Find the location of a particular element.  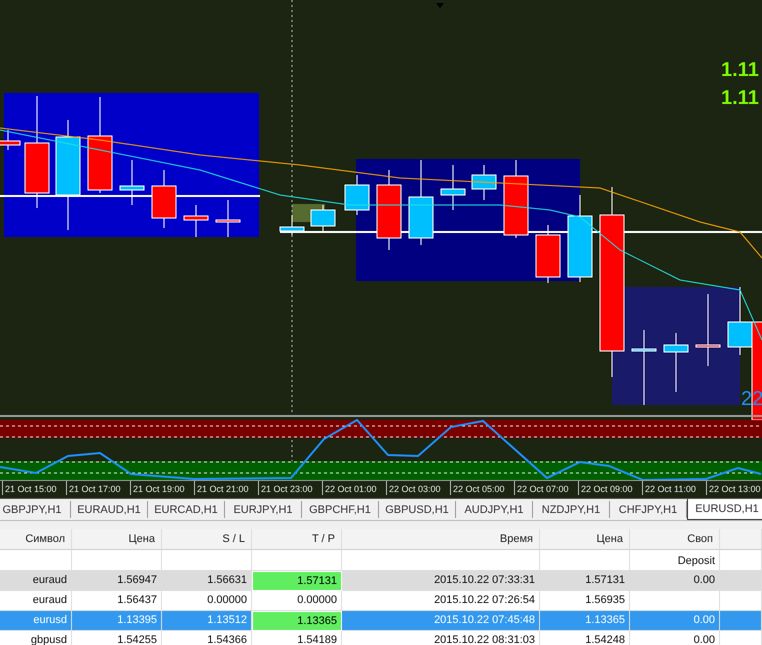

table-cell: 2015.10.22 08:31:03 is located at coordinates (441, 638).